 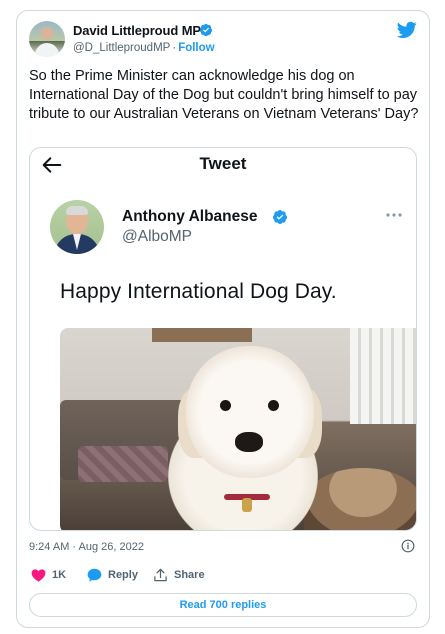 What do you see at coordinates (94, 575) in the screenshot?
I see `reply-bubble-icon` at bounding box center [94, 575].